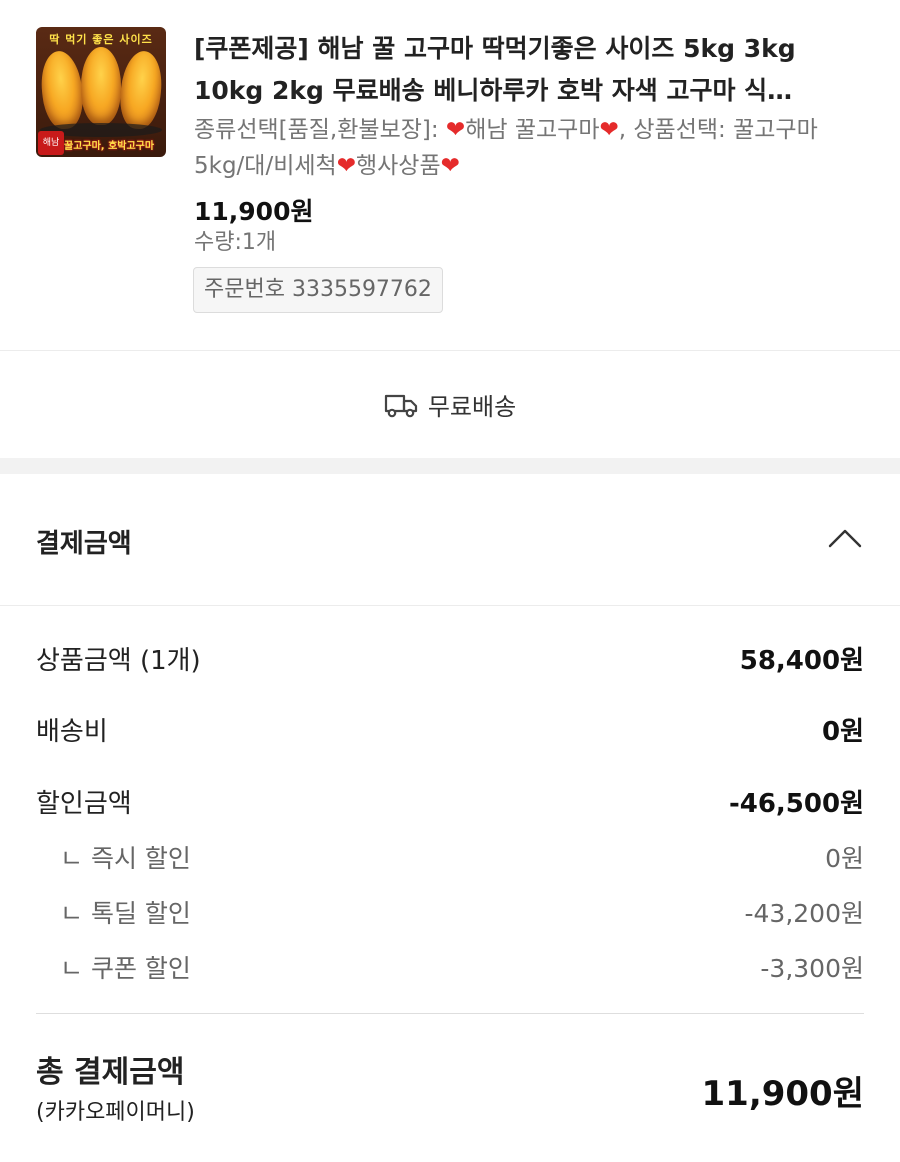 The height and width of the screenshot is (1162, 900). What do you see at coordinates (84, 544) in the screenshot?
I see `payment-title: 결제금액` at bounding box center [84, 544].